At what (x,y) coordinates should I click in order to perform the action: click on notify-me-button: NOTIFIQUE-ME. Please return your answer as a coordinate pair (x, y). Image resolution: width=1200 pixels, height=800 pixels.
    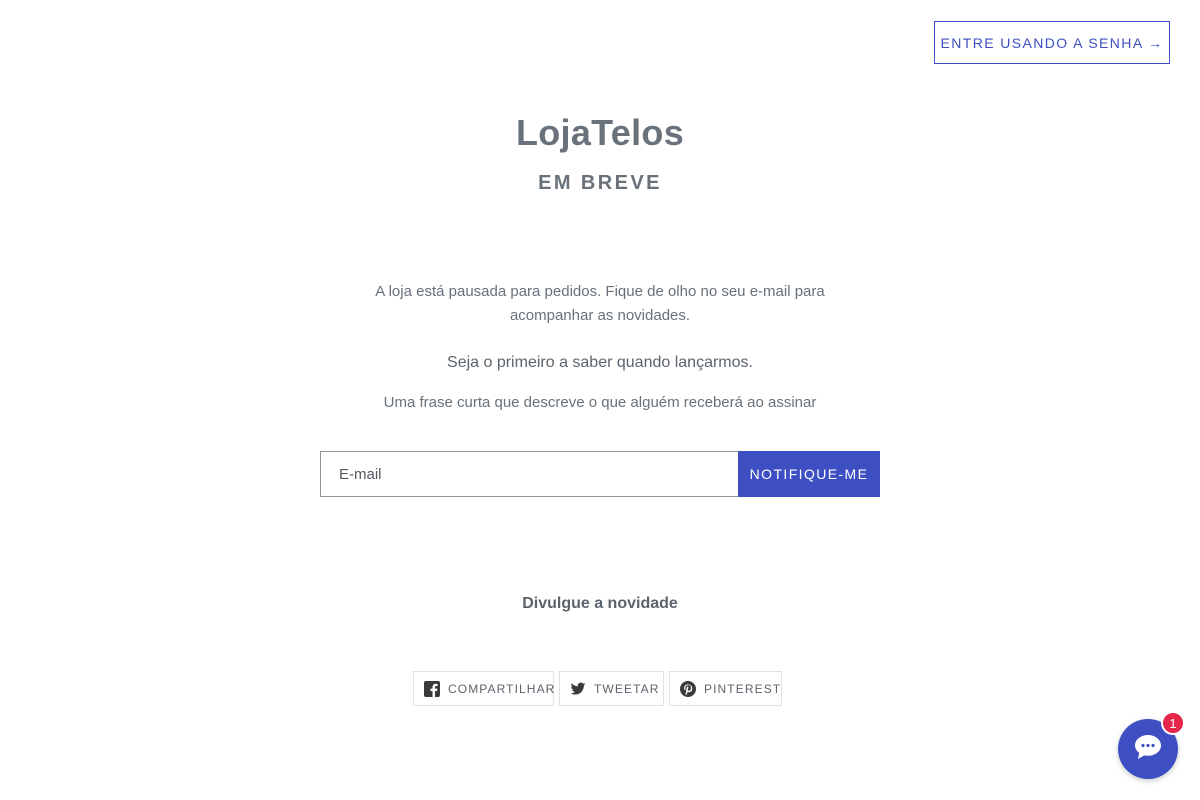
    Looking at the image, I should click on (809, 474).